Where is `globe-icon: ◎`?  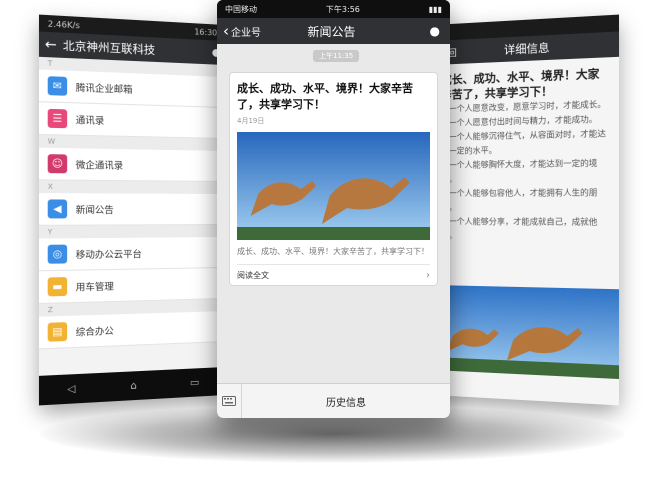 globe-icon: ◎ is located at coordinates (57, 254).